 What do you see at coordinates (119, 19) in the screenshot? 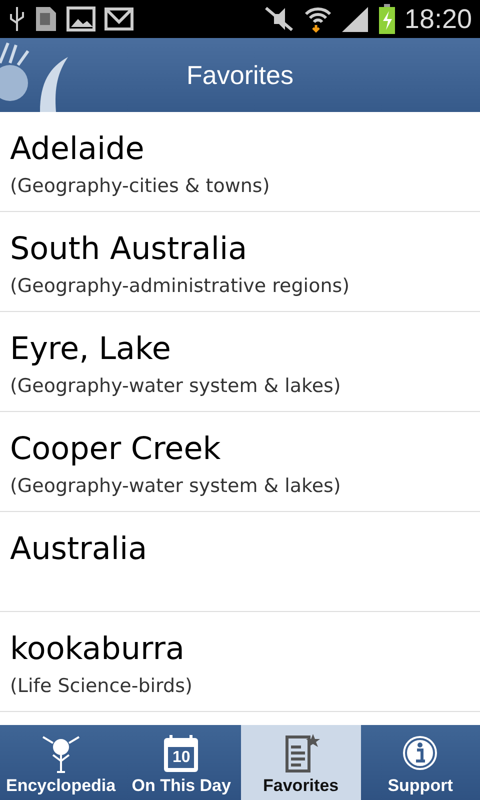
I see `mail-icon` at bounding box center [119, 19].